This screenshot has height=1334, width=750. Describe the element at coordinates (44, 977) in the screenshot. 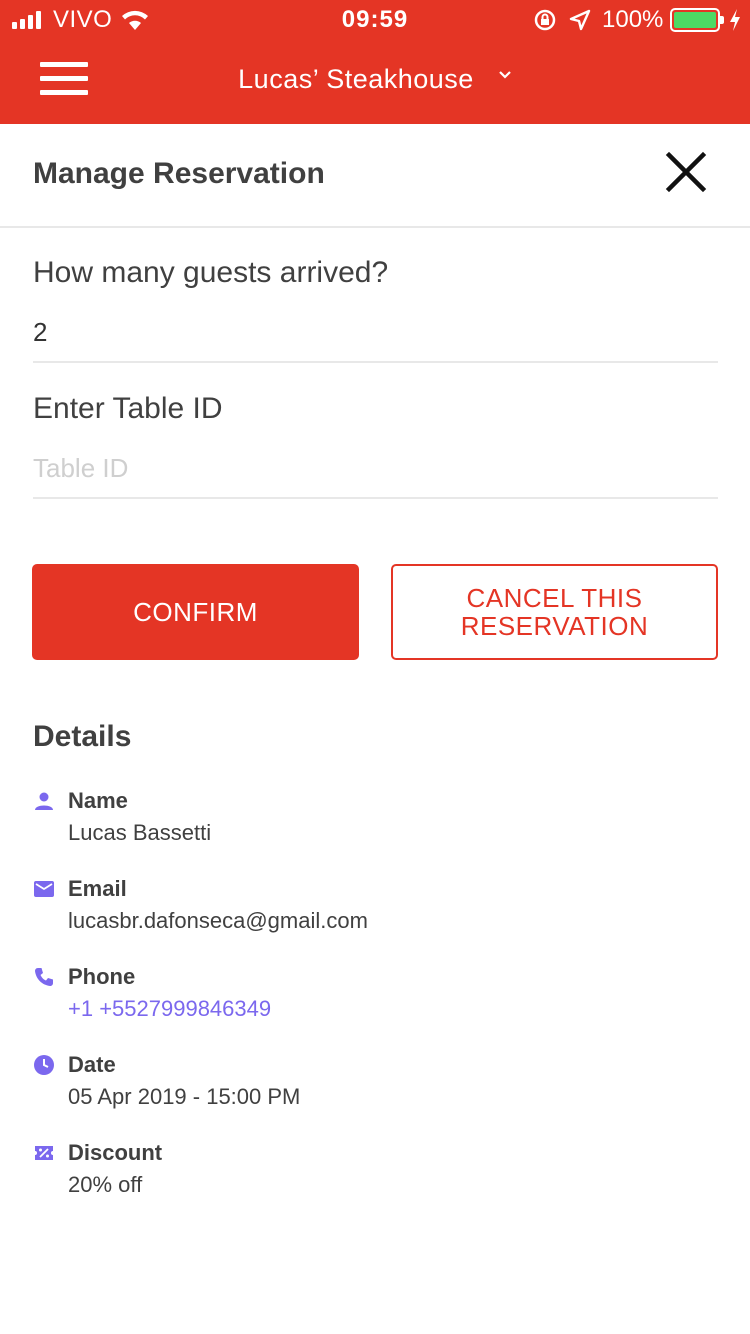

I see `phone-icon` at that location.